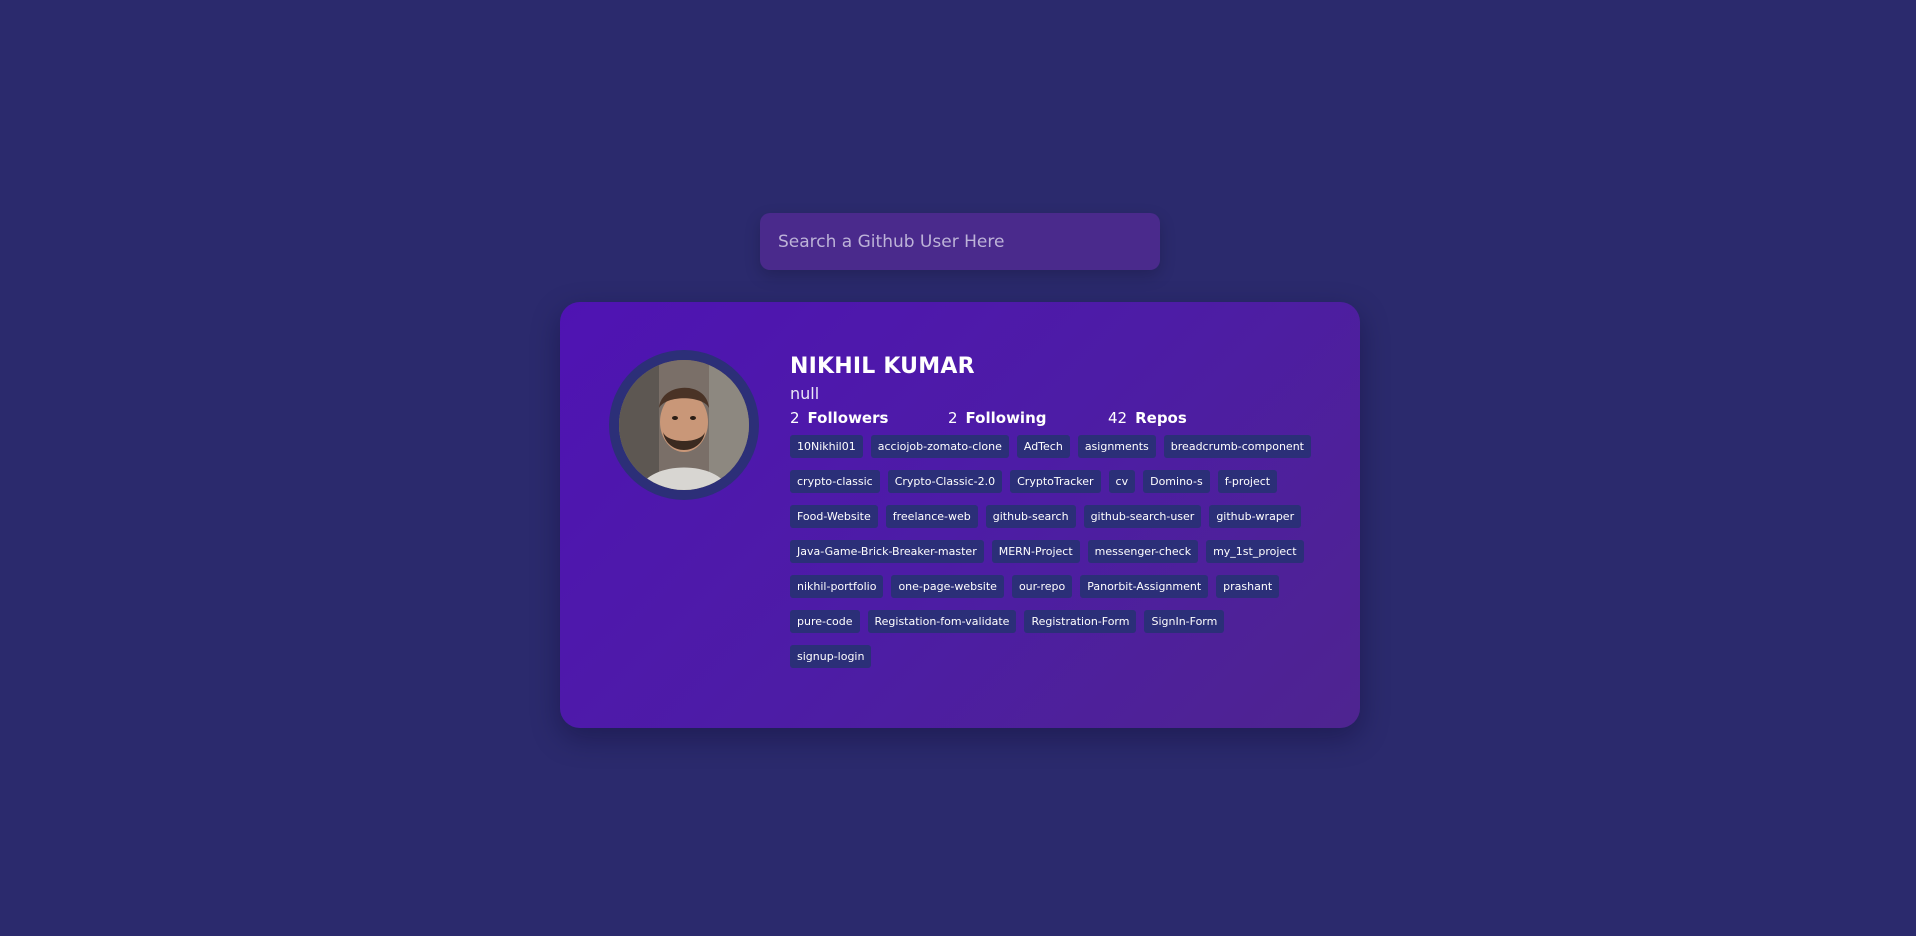  Describe the element at coordinates (1080, 621) in the screenshot. I see `repo-chip: Registration-Form` at that location.